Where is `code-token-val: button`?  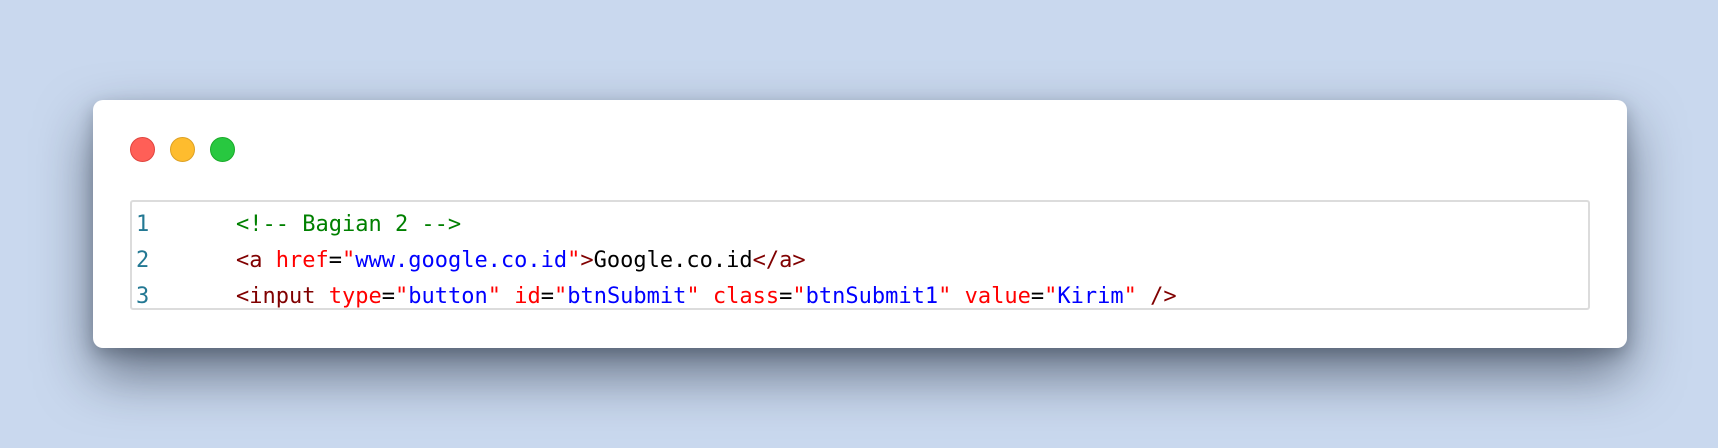 code-token-val: button is located at coordinates (448, 296).